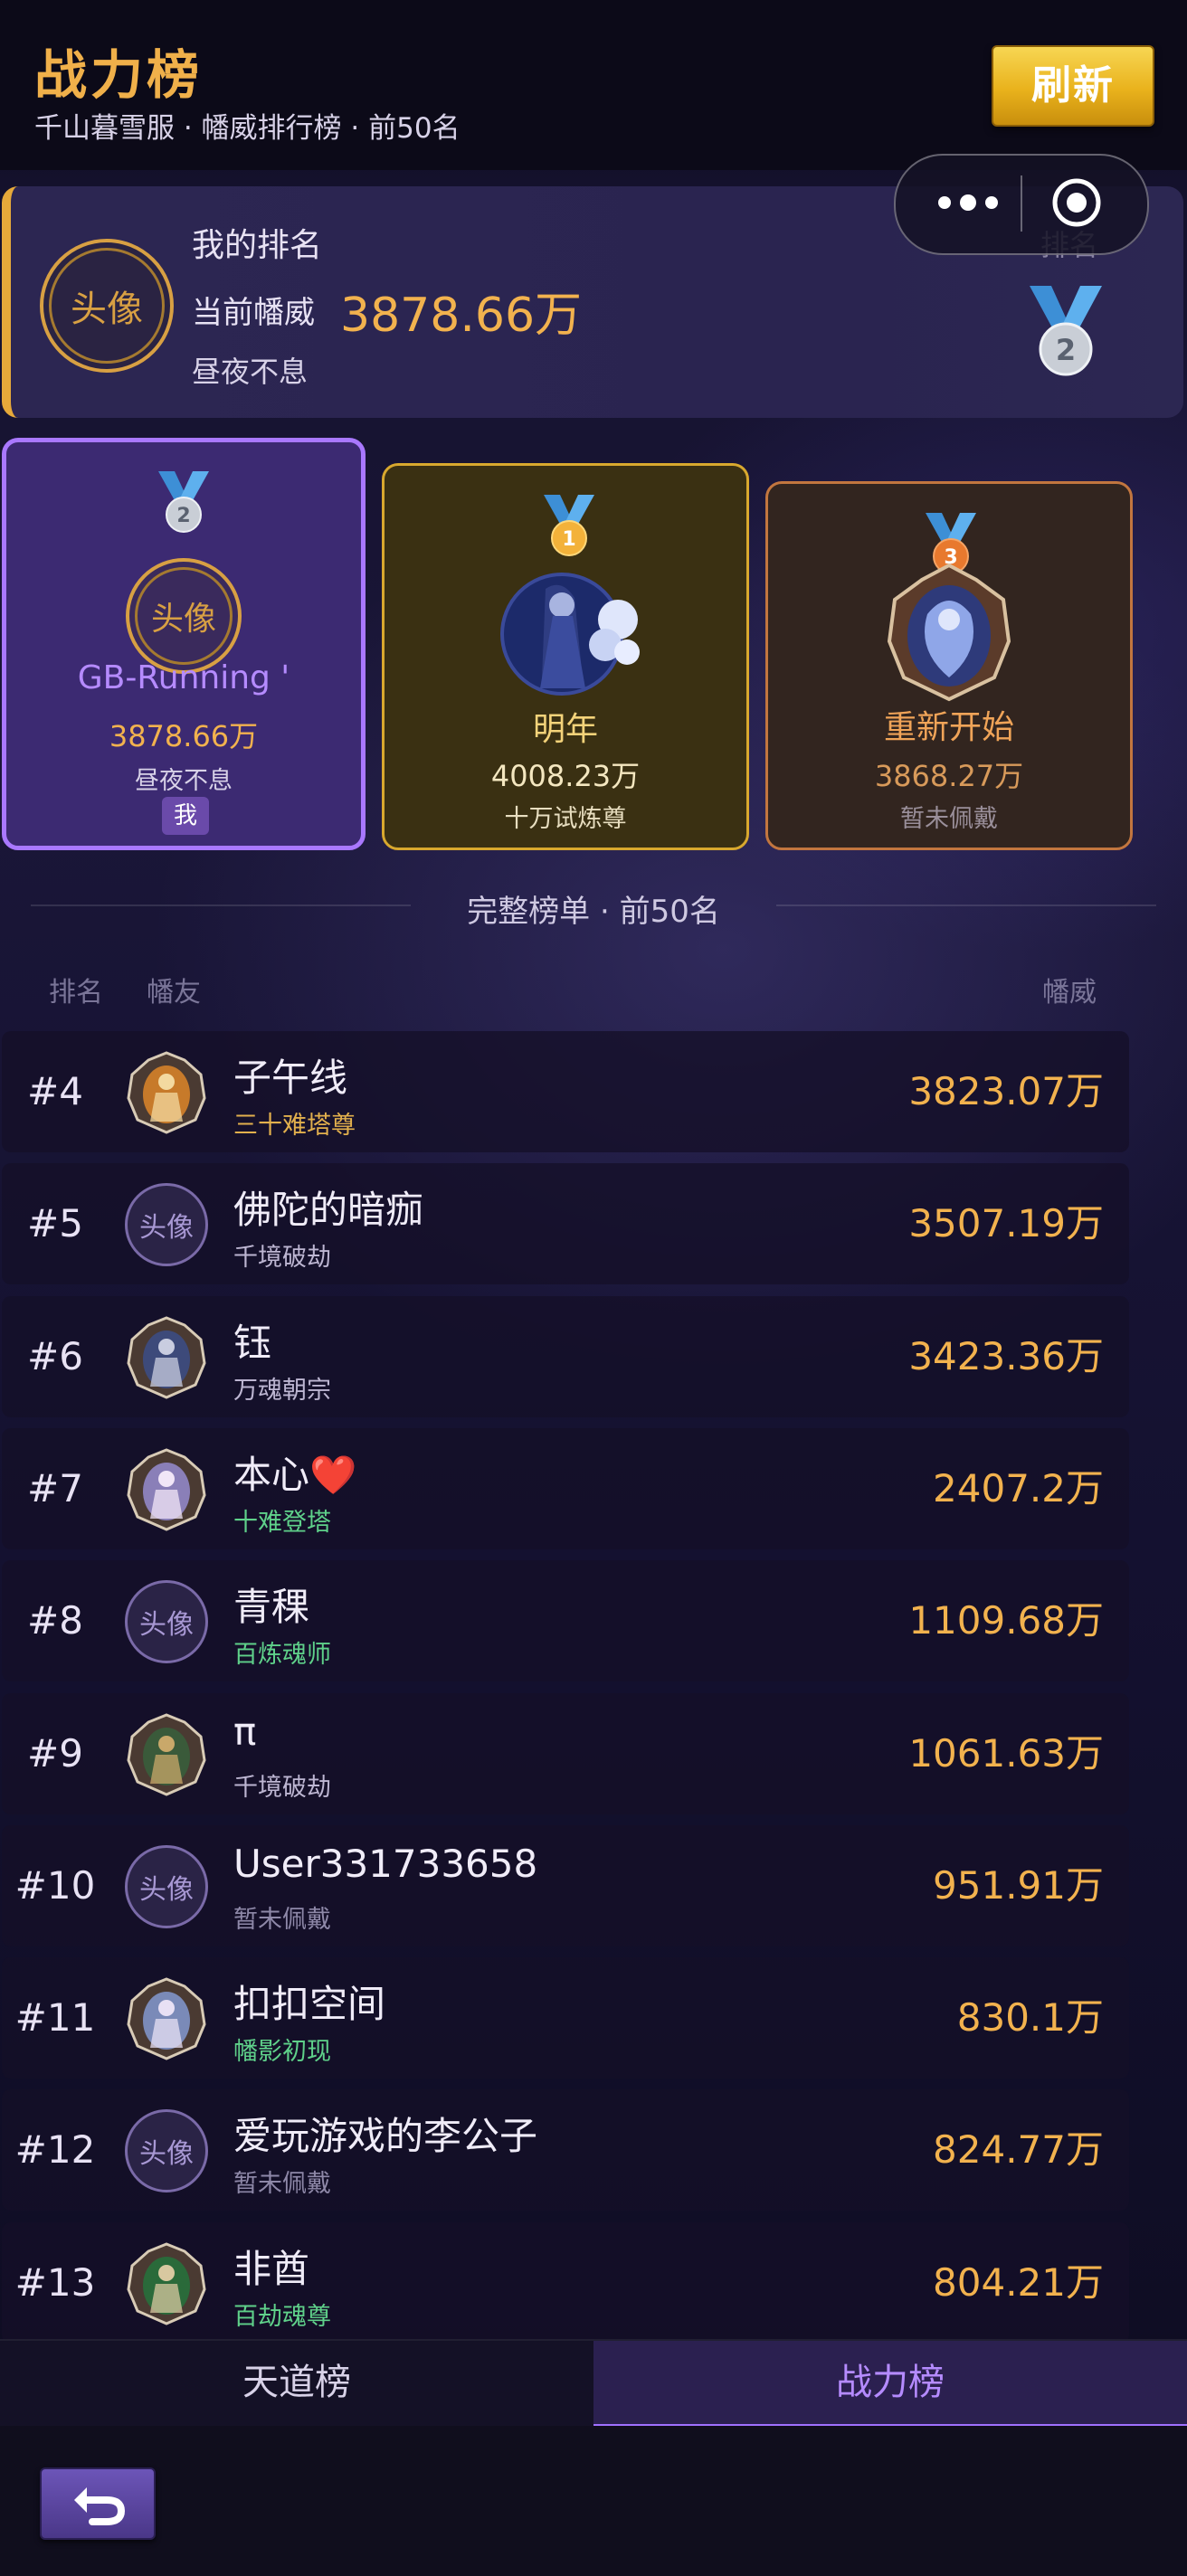 The height and width of the screenshot is (2576, 1187). I want to click on row-title: 百劫魂尊, so click(282, 2317).